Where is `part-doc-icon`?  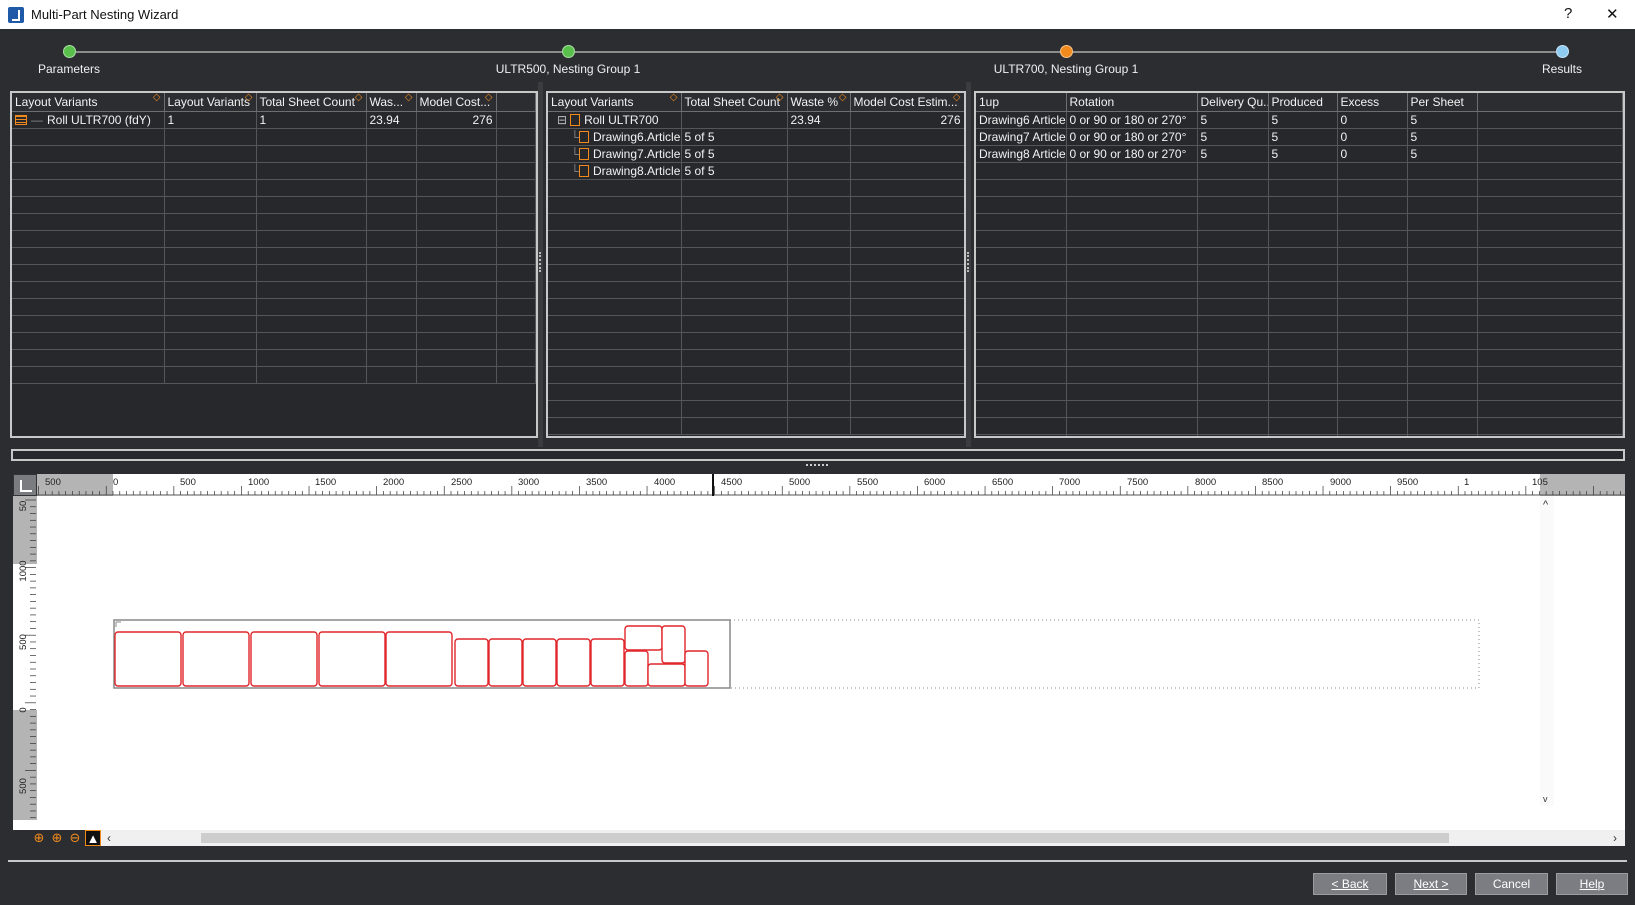
part-doc-icon is located at coordinates (584, 137).